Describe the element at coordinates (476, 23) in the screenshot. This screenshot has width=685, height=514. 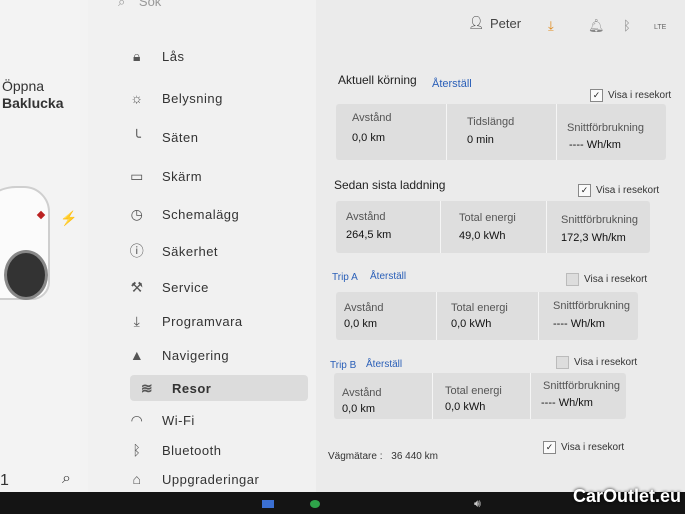
I see `user-icon: 👤︎` at that location.